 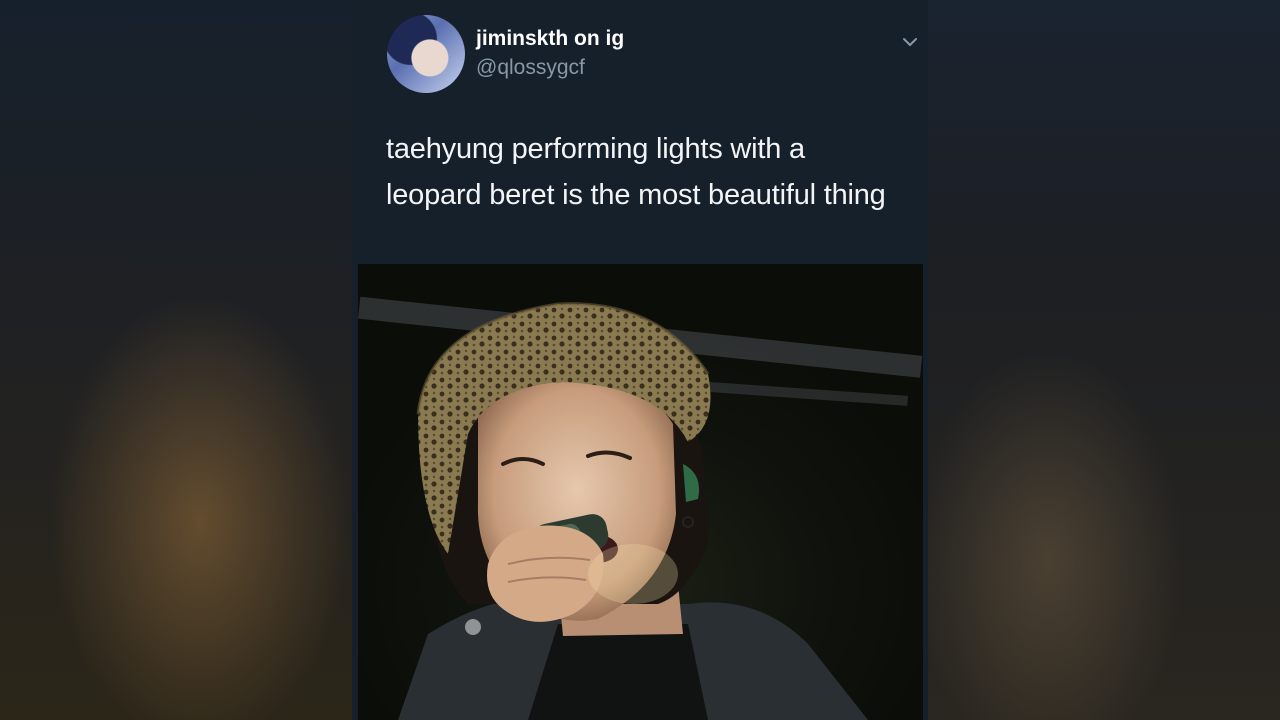 I want to click on avatar, so click(x=426, y=54).